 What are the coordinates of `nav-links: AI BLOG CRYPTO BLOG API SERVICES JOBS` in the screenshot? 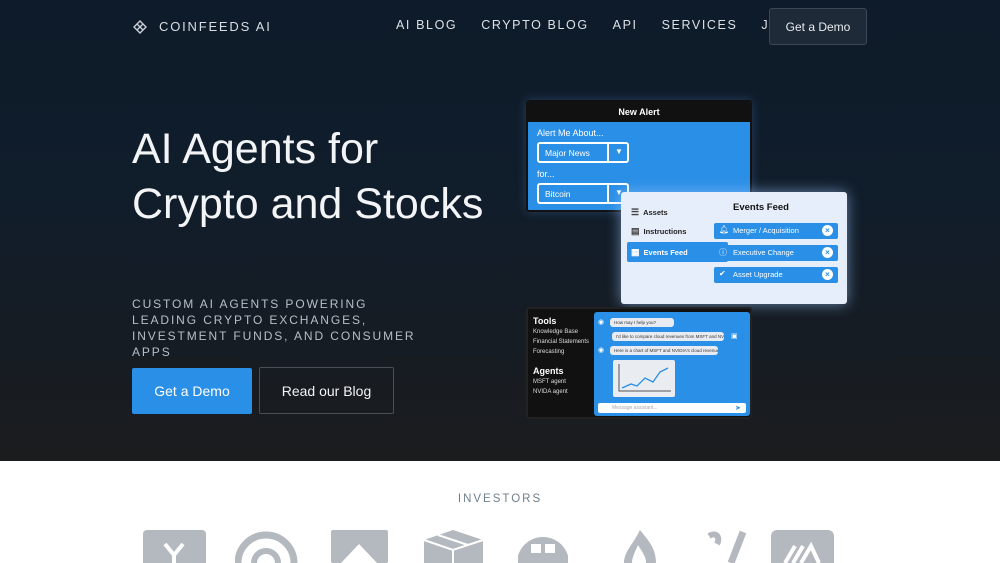 It's located at (610, 25).